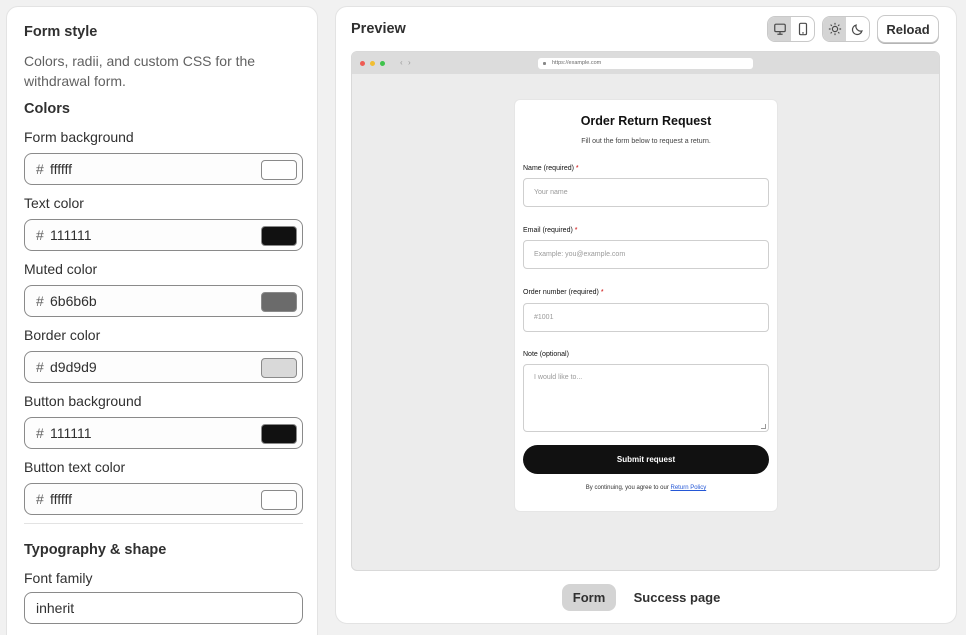 This screenshot has width=966, height=635. I want to click on email-input: Example: you@example.com, so click(646, 254).